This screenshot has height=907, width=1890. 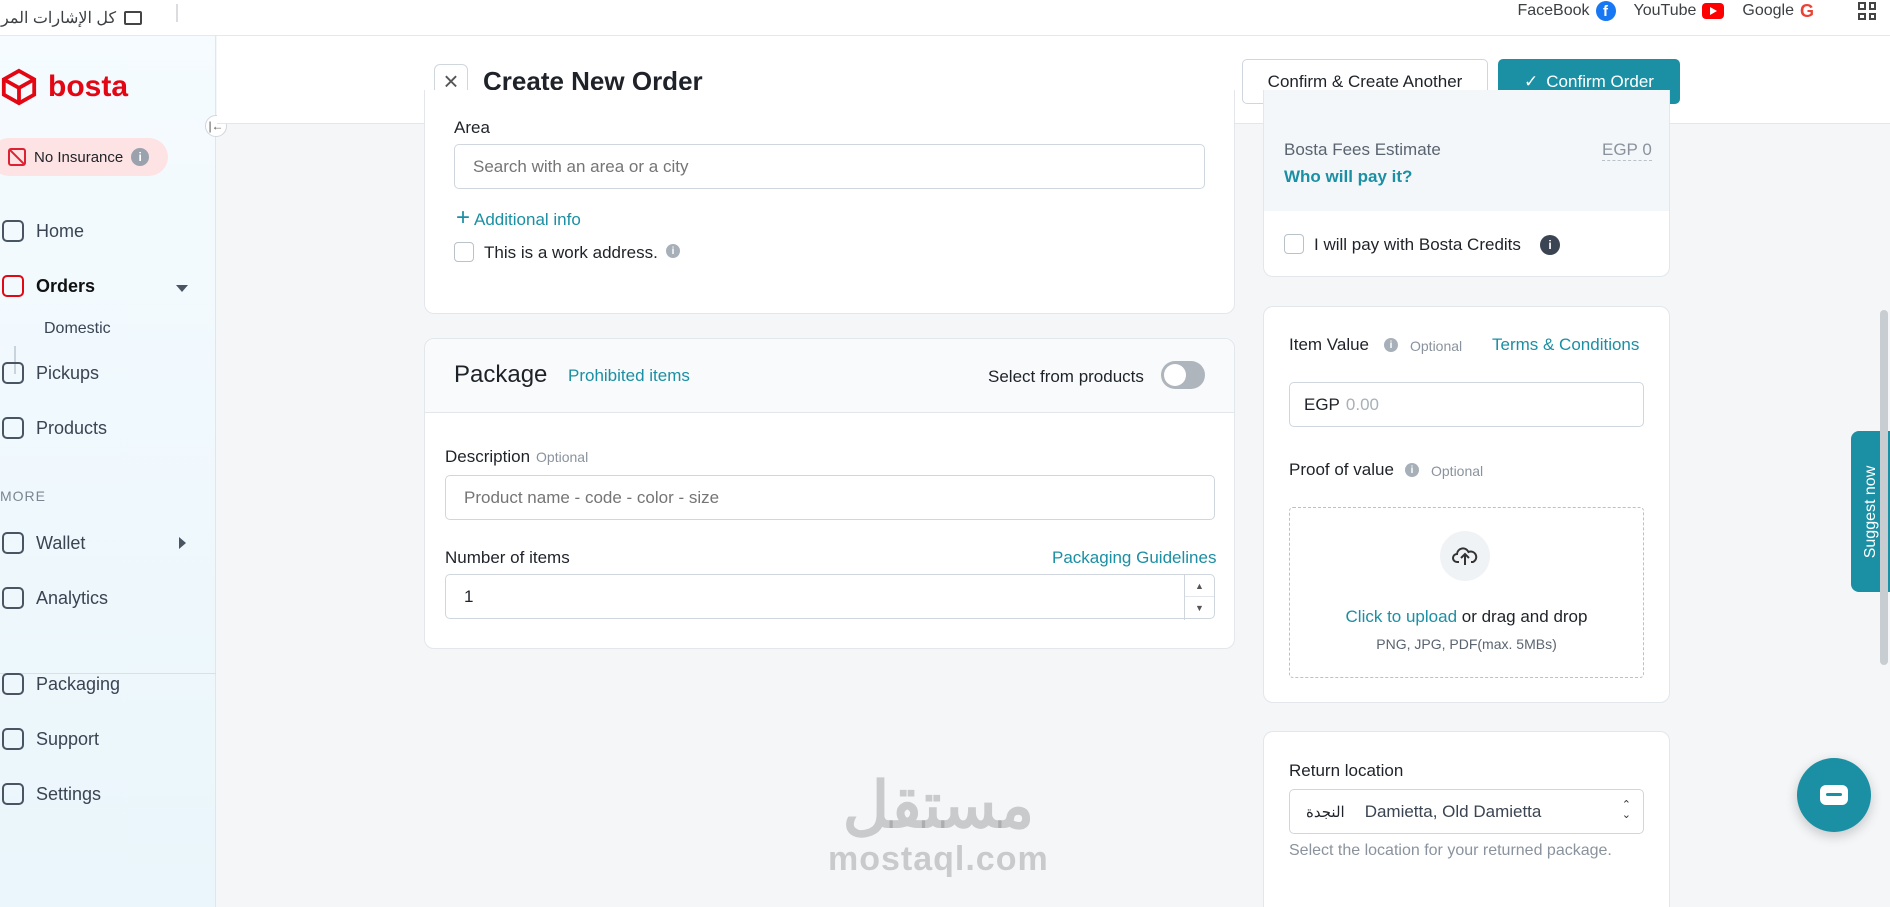 What do you see at coordinates (77, 329) in the screenshot?
I see `sidebar-subitem-domestic: Domestic` at bounding box center [77, 329].